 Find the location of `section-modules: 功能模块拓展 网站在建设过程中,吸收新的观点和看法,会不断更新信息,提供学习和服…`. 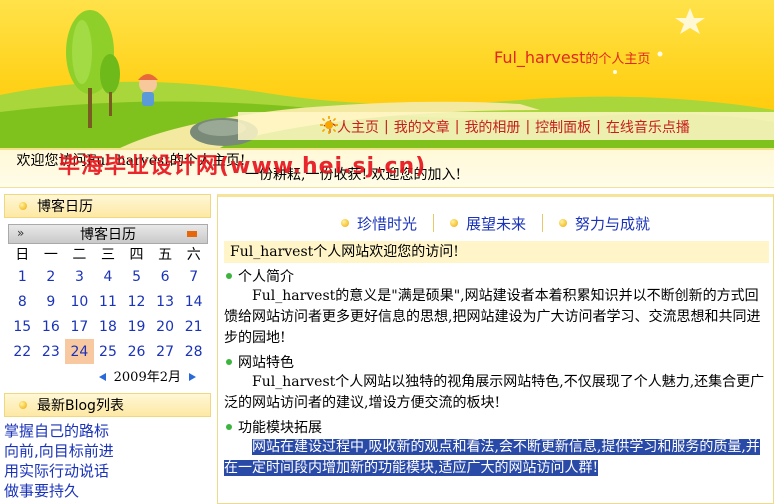

section-modules: 功能模块拓展 网站在建设过程中,吸收新的观点和看法,会不断更新信息,提供学习和服… is located at coordinates (495, 448).